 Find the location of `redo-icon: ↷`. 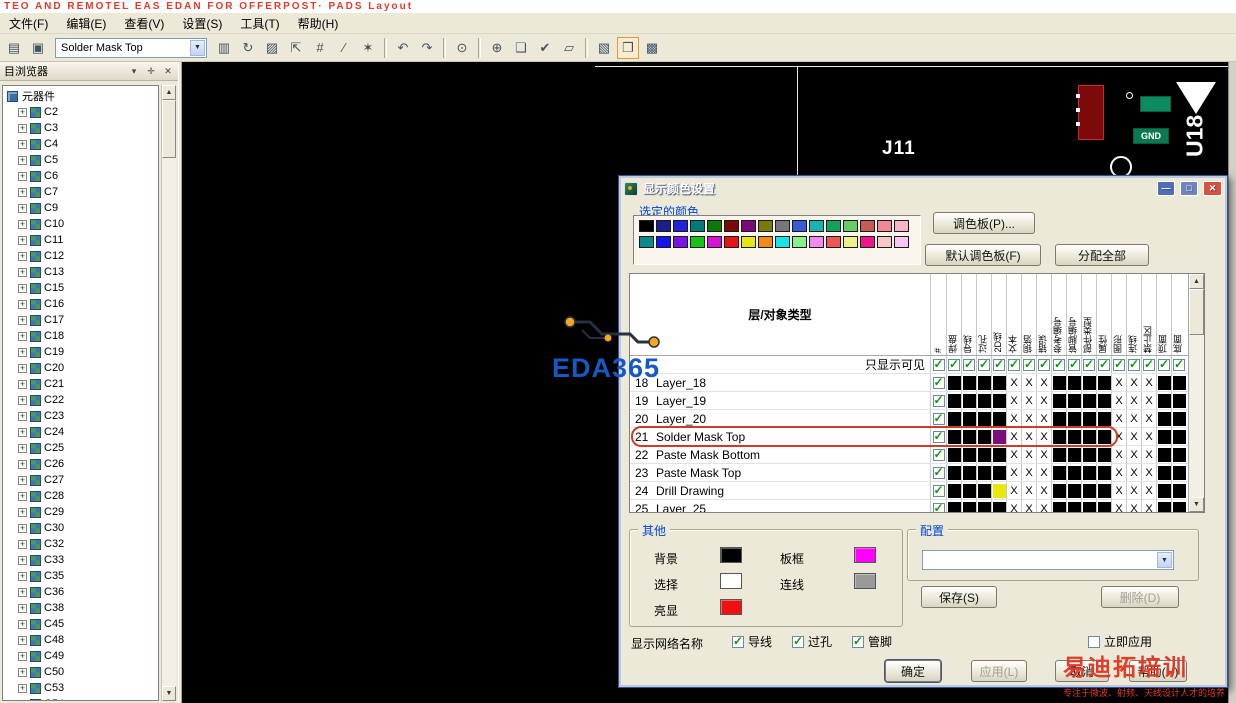

redo-icon: ↷ is located at coordinates (427, 48).